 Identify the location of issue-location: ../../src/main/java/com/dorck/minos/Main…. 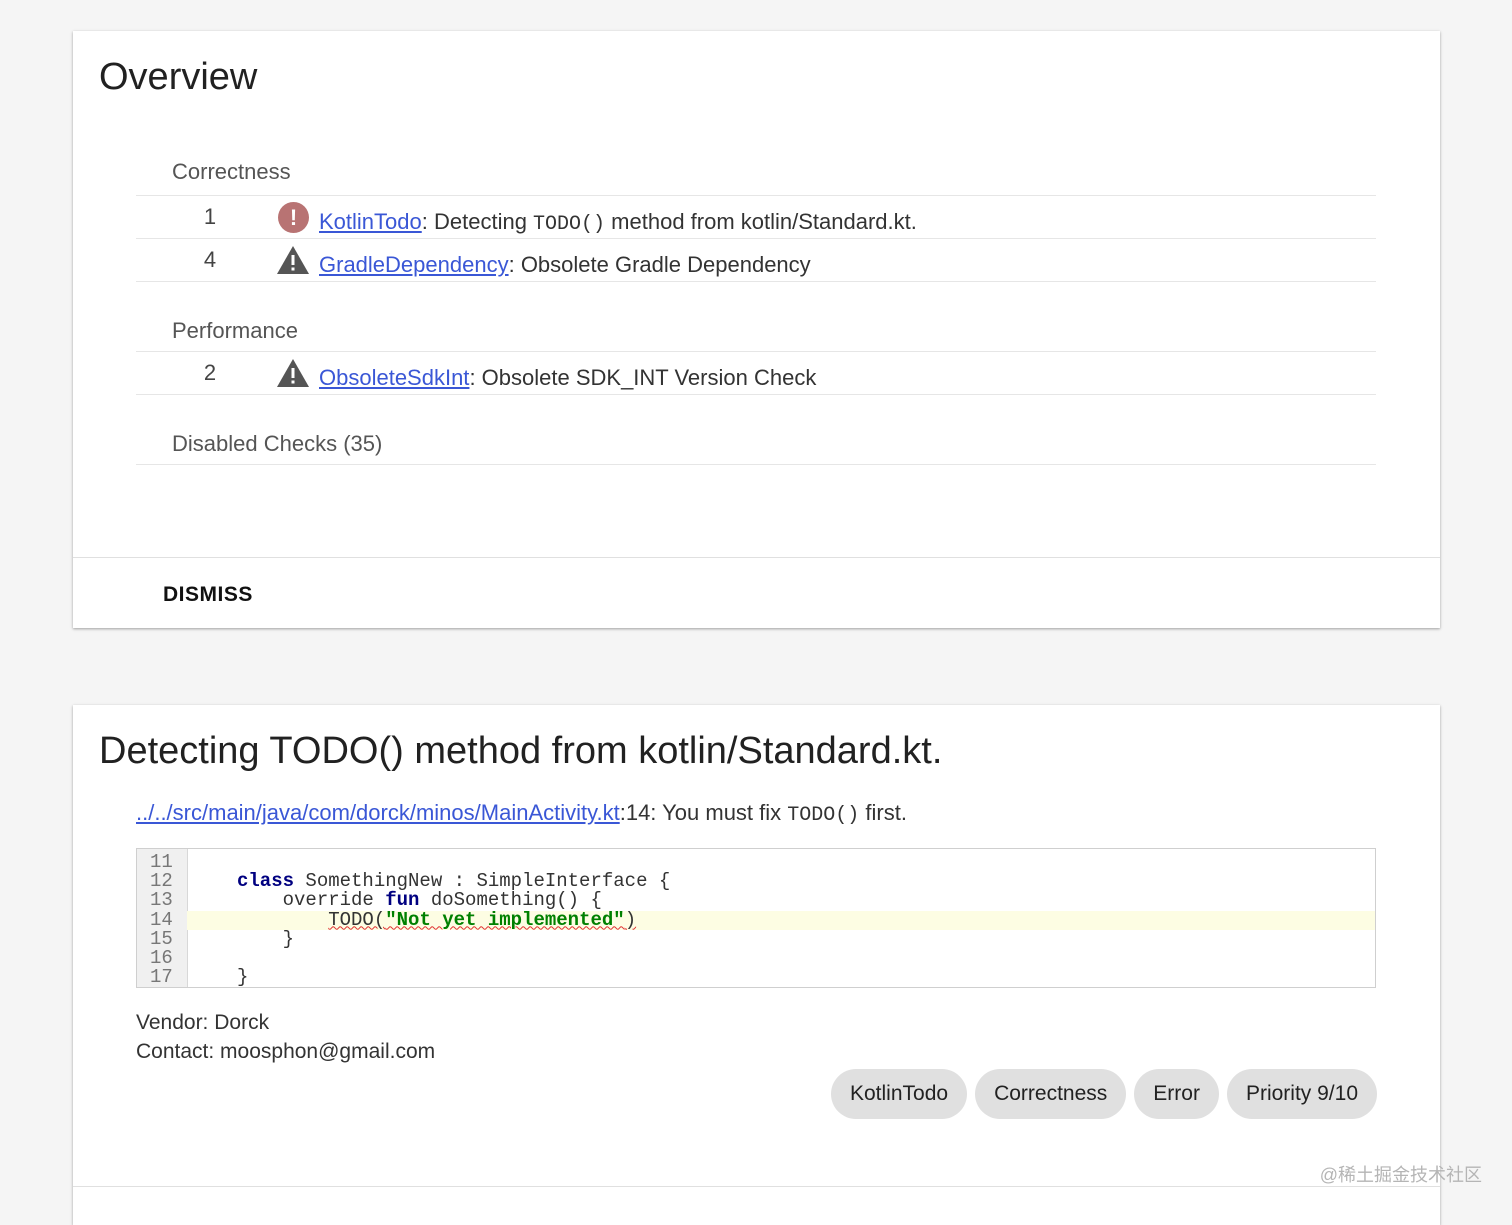
(521, 813).